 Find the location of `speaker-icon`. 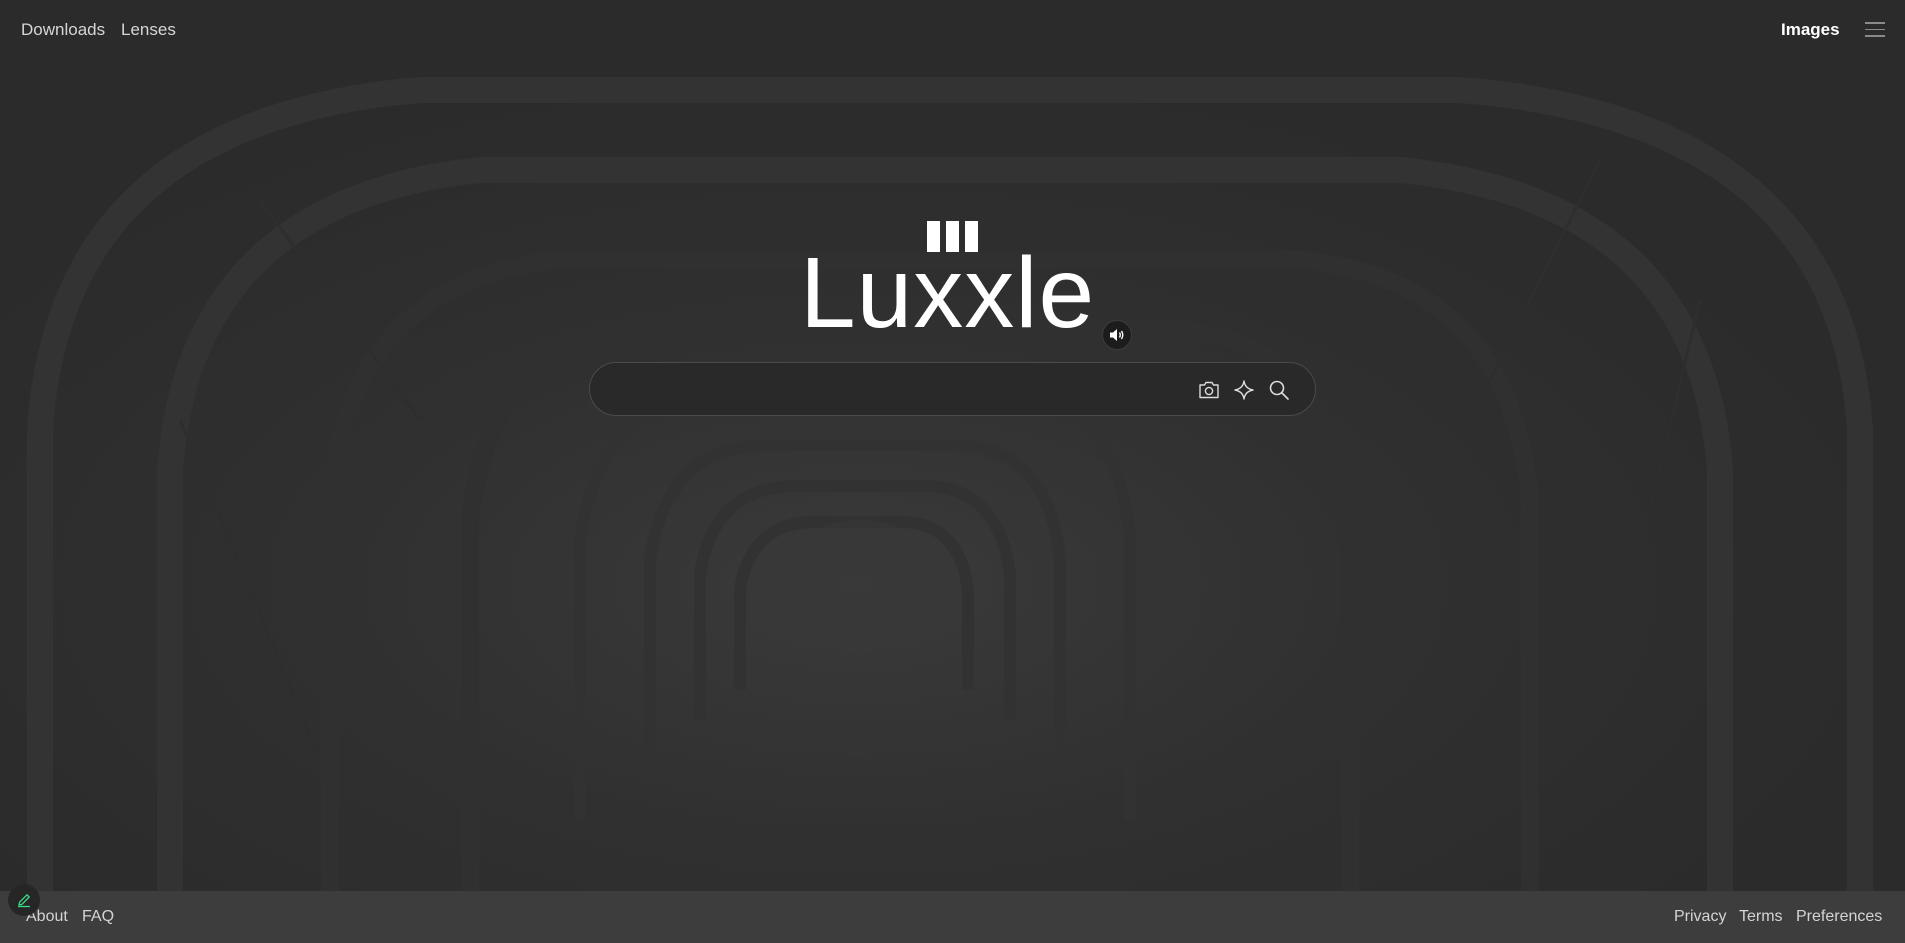

speaker-icon is located at coordinates (1117, 335).